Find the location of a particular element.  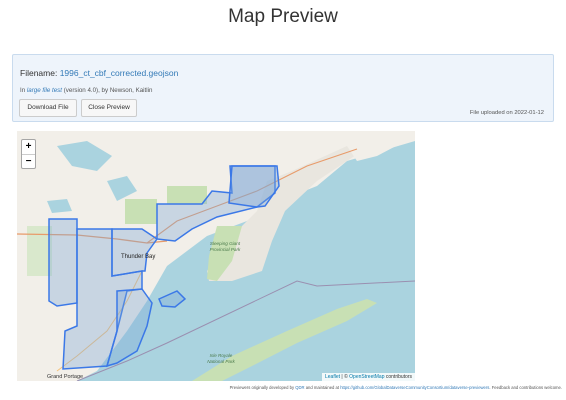

filename-label: Filename: is located at coordinates (39, 73).